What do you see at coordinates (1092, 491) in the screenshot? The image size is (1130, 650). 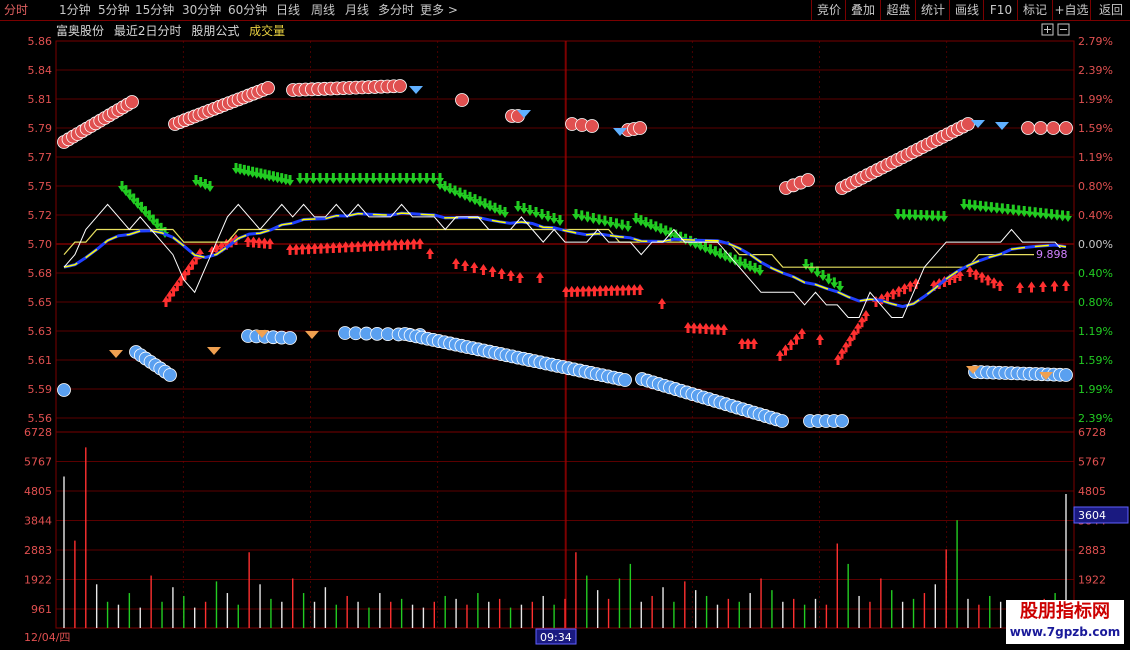 I see `volume-tick-label-right: 4805` at bounding box center [1092, 491].